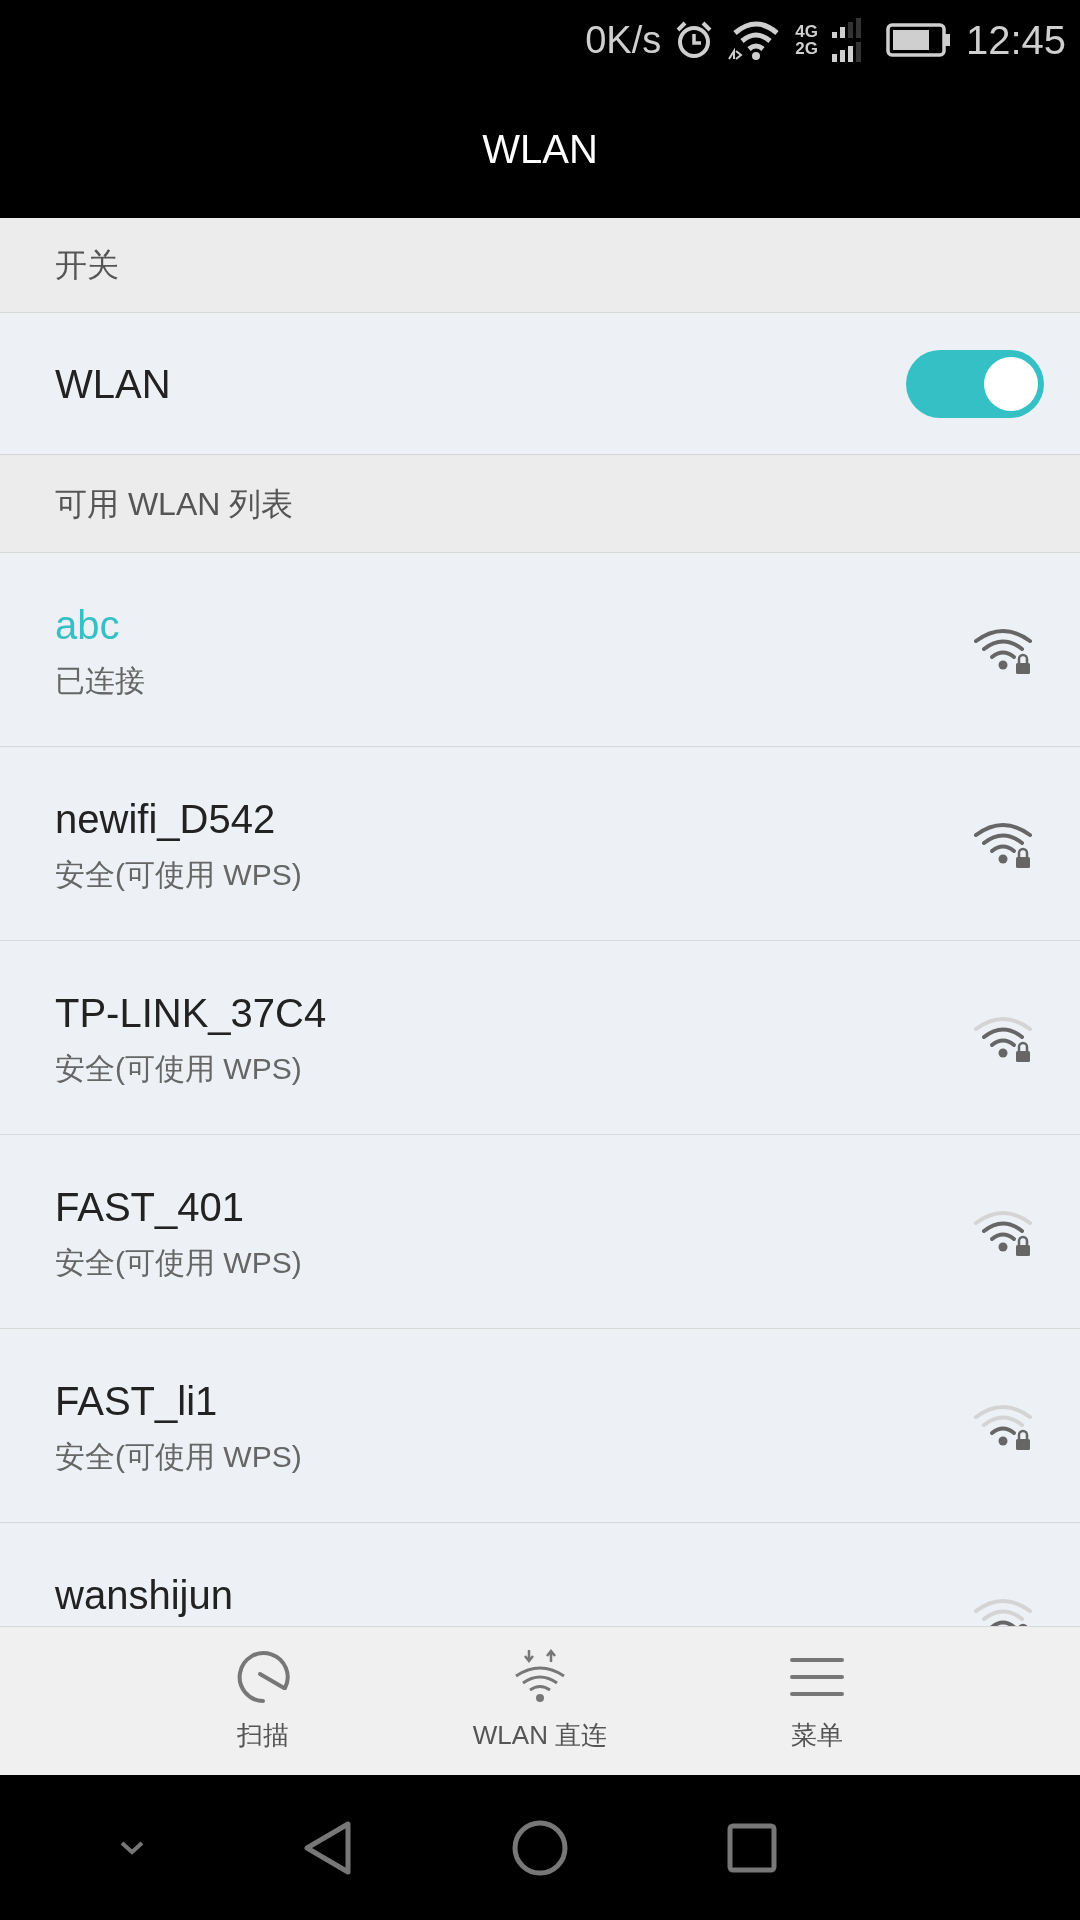  Describe the element at coordinates (540, 844) in the screenshot. I see `network-row: newifi_D542 安全(可使用 WPS)` at that location.